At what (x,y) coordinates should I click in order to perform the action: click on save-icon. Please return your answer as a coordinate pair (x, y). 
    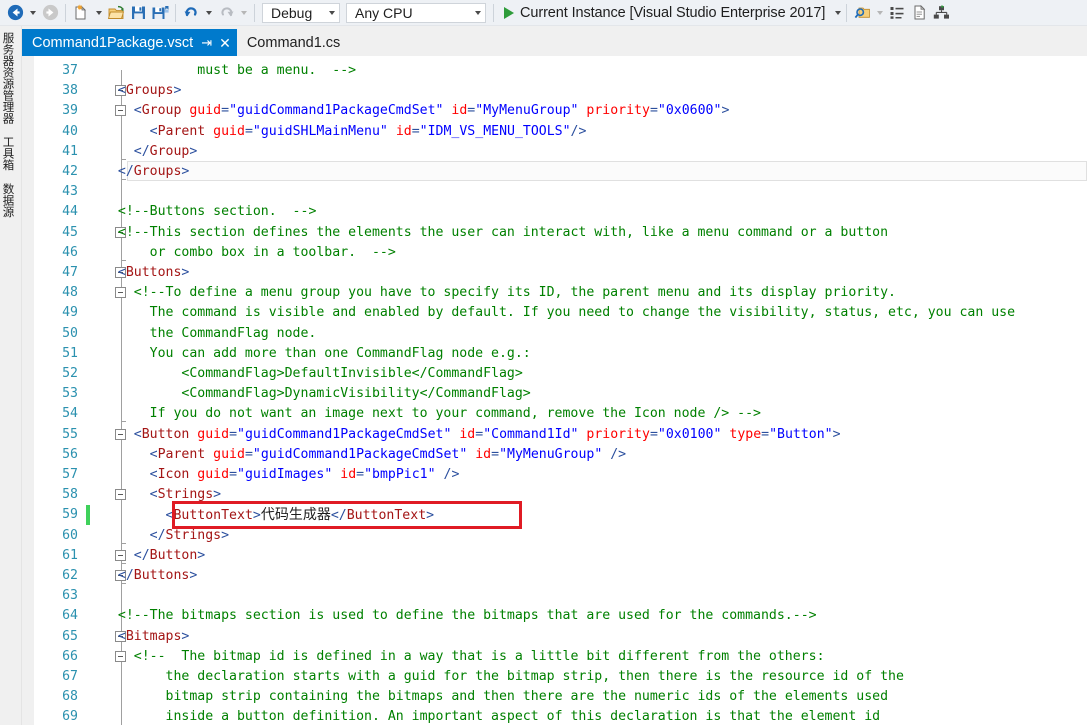
    Looking at the image, I should click on (138, 13).